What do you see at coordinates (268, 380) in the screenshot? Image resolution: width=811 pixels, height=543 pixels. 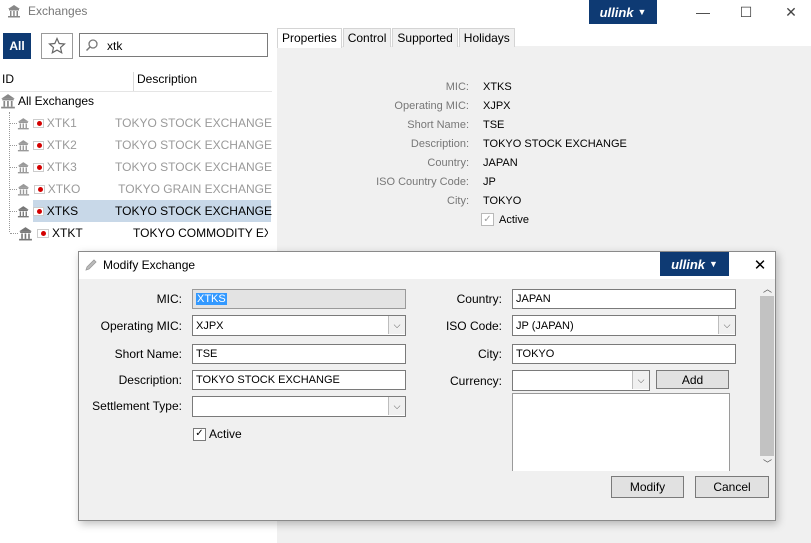 I see `description-value: TOKYO STOCK EXCHANGE` at bounding box center [268, 380].